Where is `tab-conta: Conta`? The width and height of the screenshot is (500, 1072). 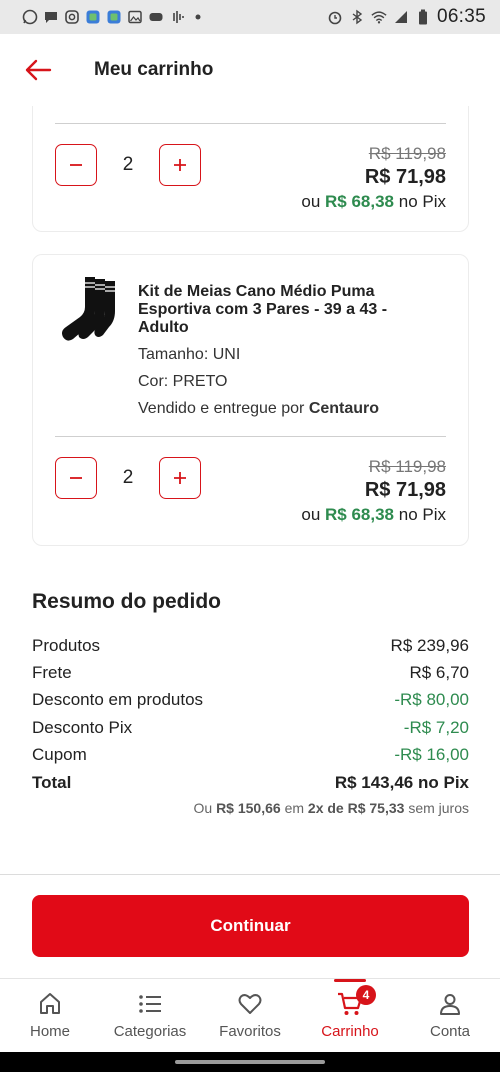
tab-conta: Conta is located at coordinates (450, 1015).